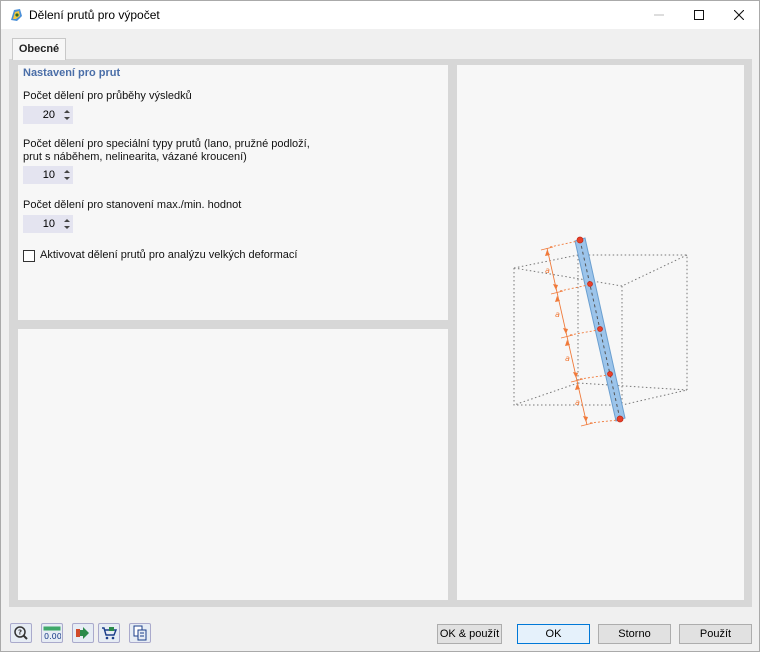  I want to click on units-icon: 0.00, so click(52, 633).